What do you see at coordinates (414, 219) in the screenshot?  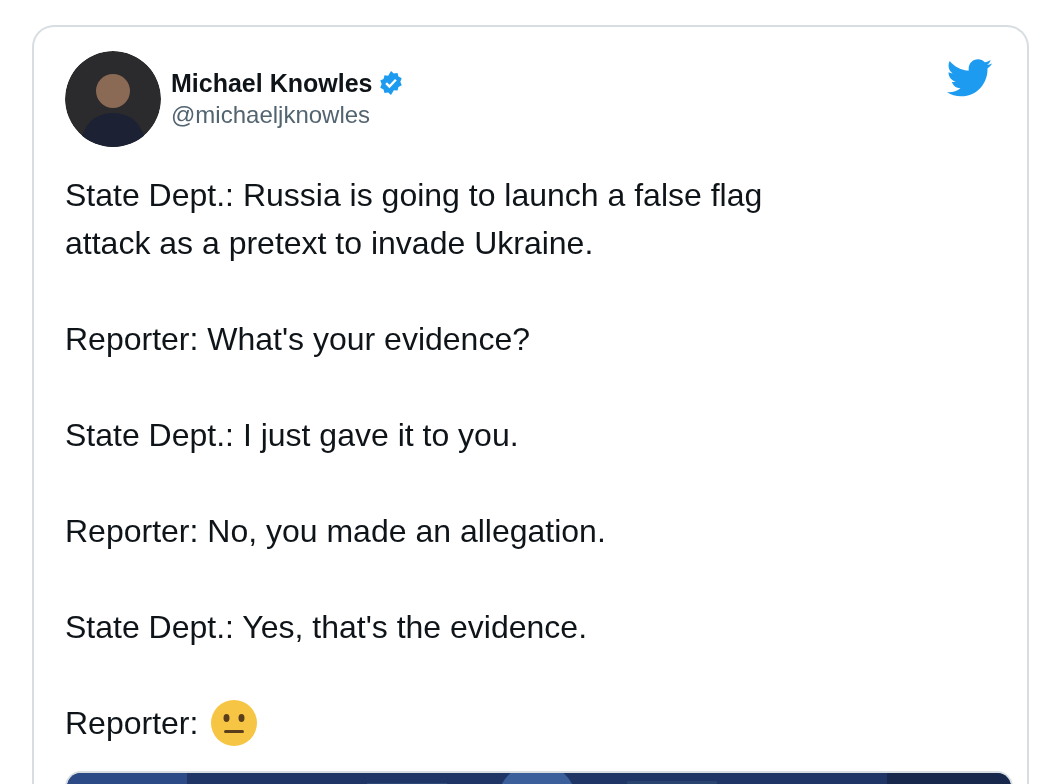 I see `tweet-text: State Dept.: Russia is going to launch a false flag attack as a pretext to invade Ukraine.` at bounding box center [414, 219].